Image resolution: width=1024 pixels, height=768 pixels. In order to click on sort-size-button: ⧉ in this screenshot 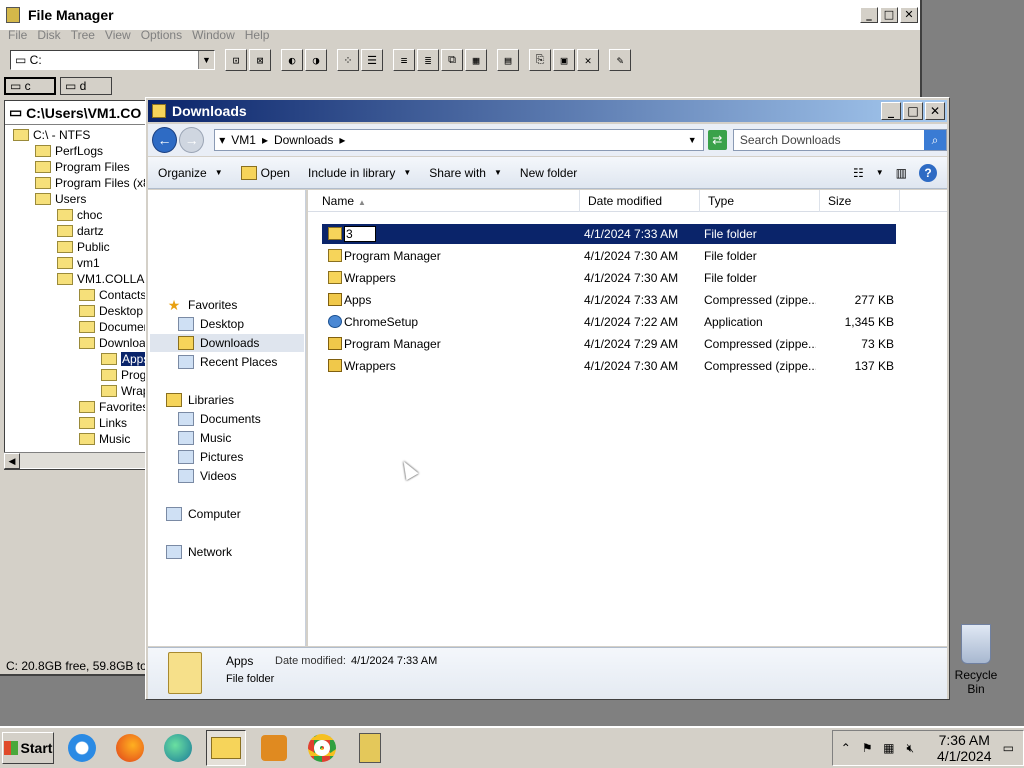, I will do `click(452, 60)`.